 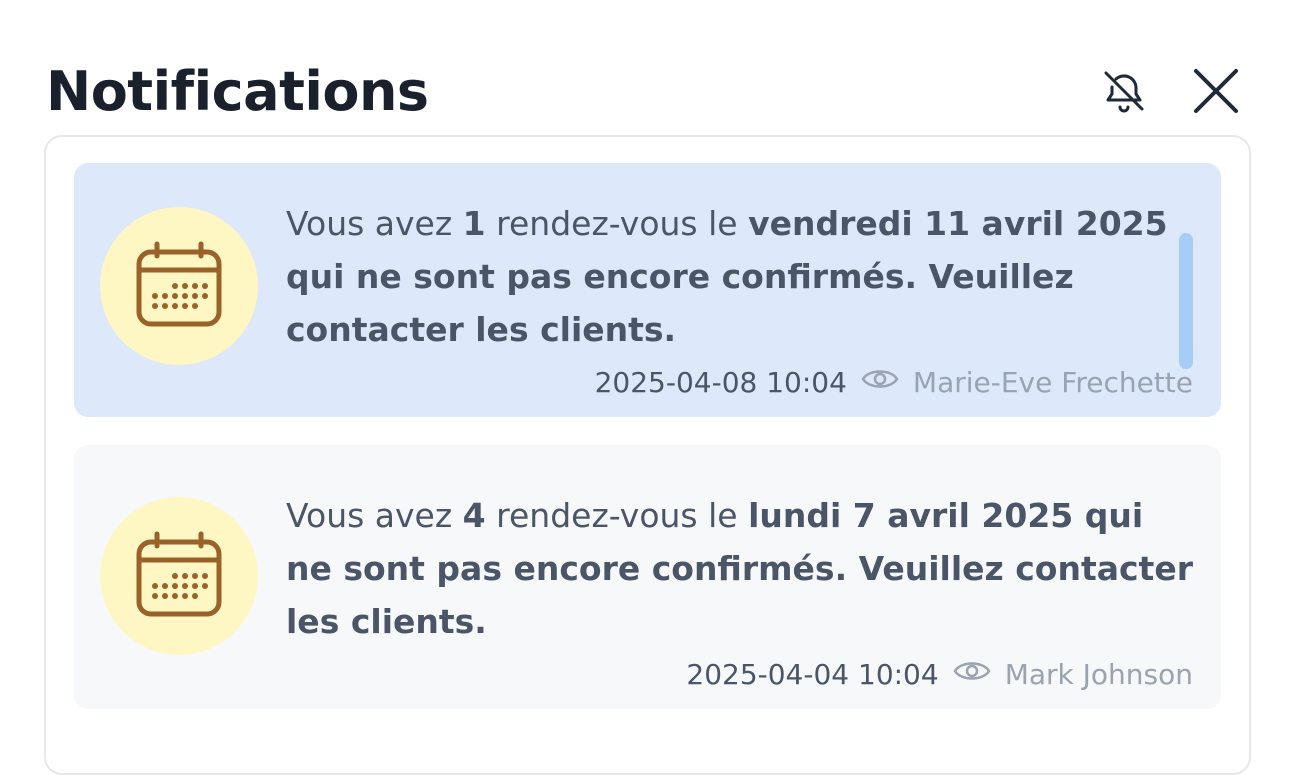 What do you see at coordinates (939, 674) in the screenshot?
I see `notification-meta: 2025-04-04 10:04 Mark Johnson` at bounding box center [939, 674].